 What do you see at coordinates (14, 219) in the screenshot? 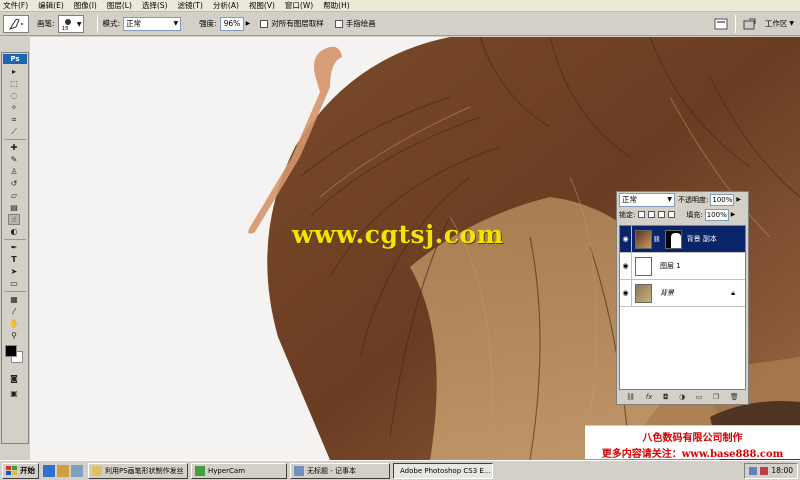
I see `smudge-tool-icon: ☝` at bounding box center [14, 219].